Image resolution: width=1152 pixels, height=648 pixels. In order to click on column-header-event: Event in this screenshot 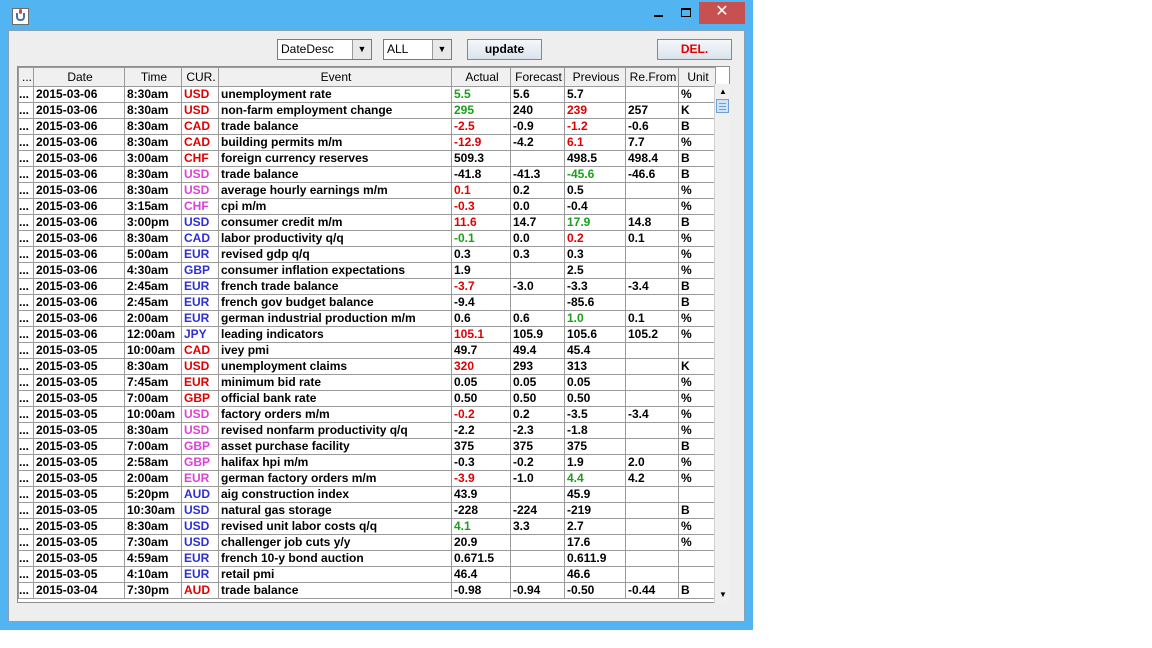, I will do `click(335, 77)`.